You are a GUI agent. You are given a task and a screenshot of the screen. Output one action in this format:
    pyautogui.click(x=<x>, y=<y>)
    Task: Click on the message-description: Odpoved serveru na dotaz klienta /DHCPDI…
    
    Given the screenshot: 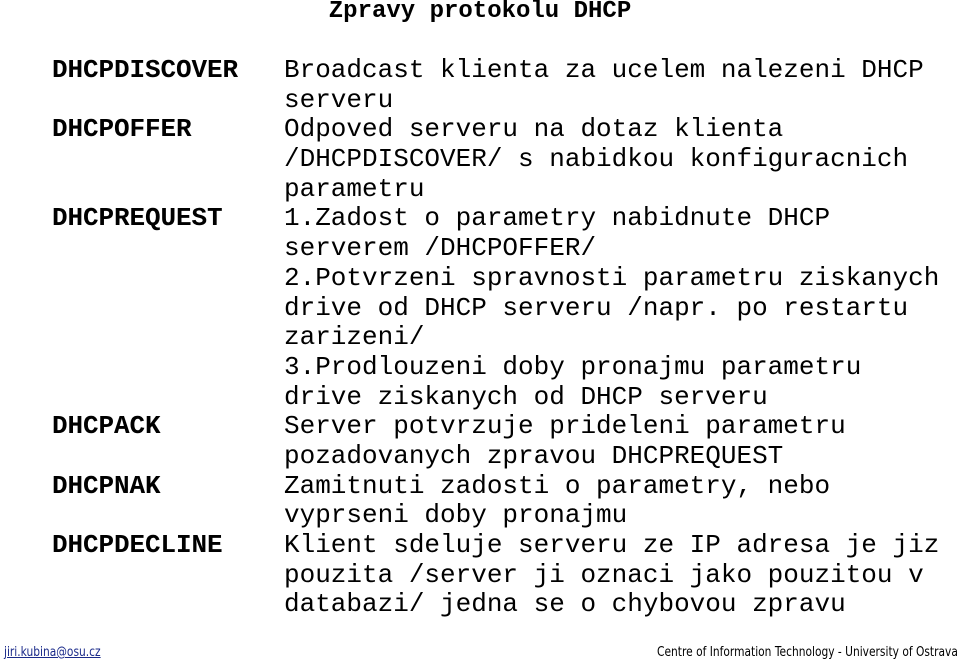 What is the action you would take?
    pyautogui.click(x=622, y=159)
    